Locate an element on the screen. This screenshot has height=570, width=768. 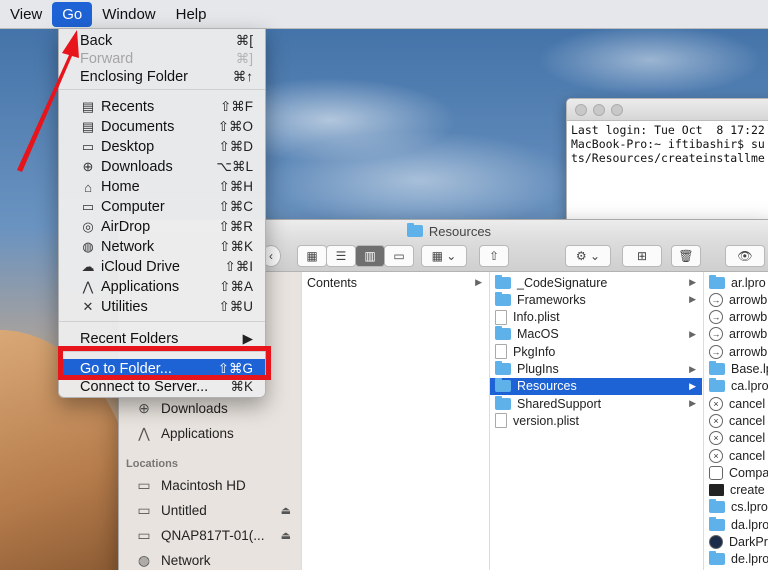
menu-item-enclosing-folder: Enclosing Folder ⌘↑ is located at coordinates (162, 77).